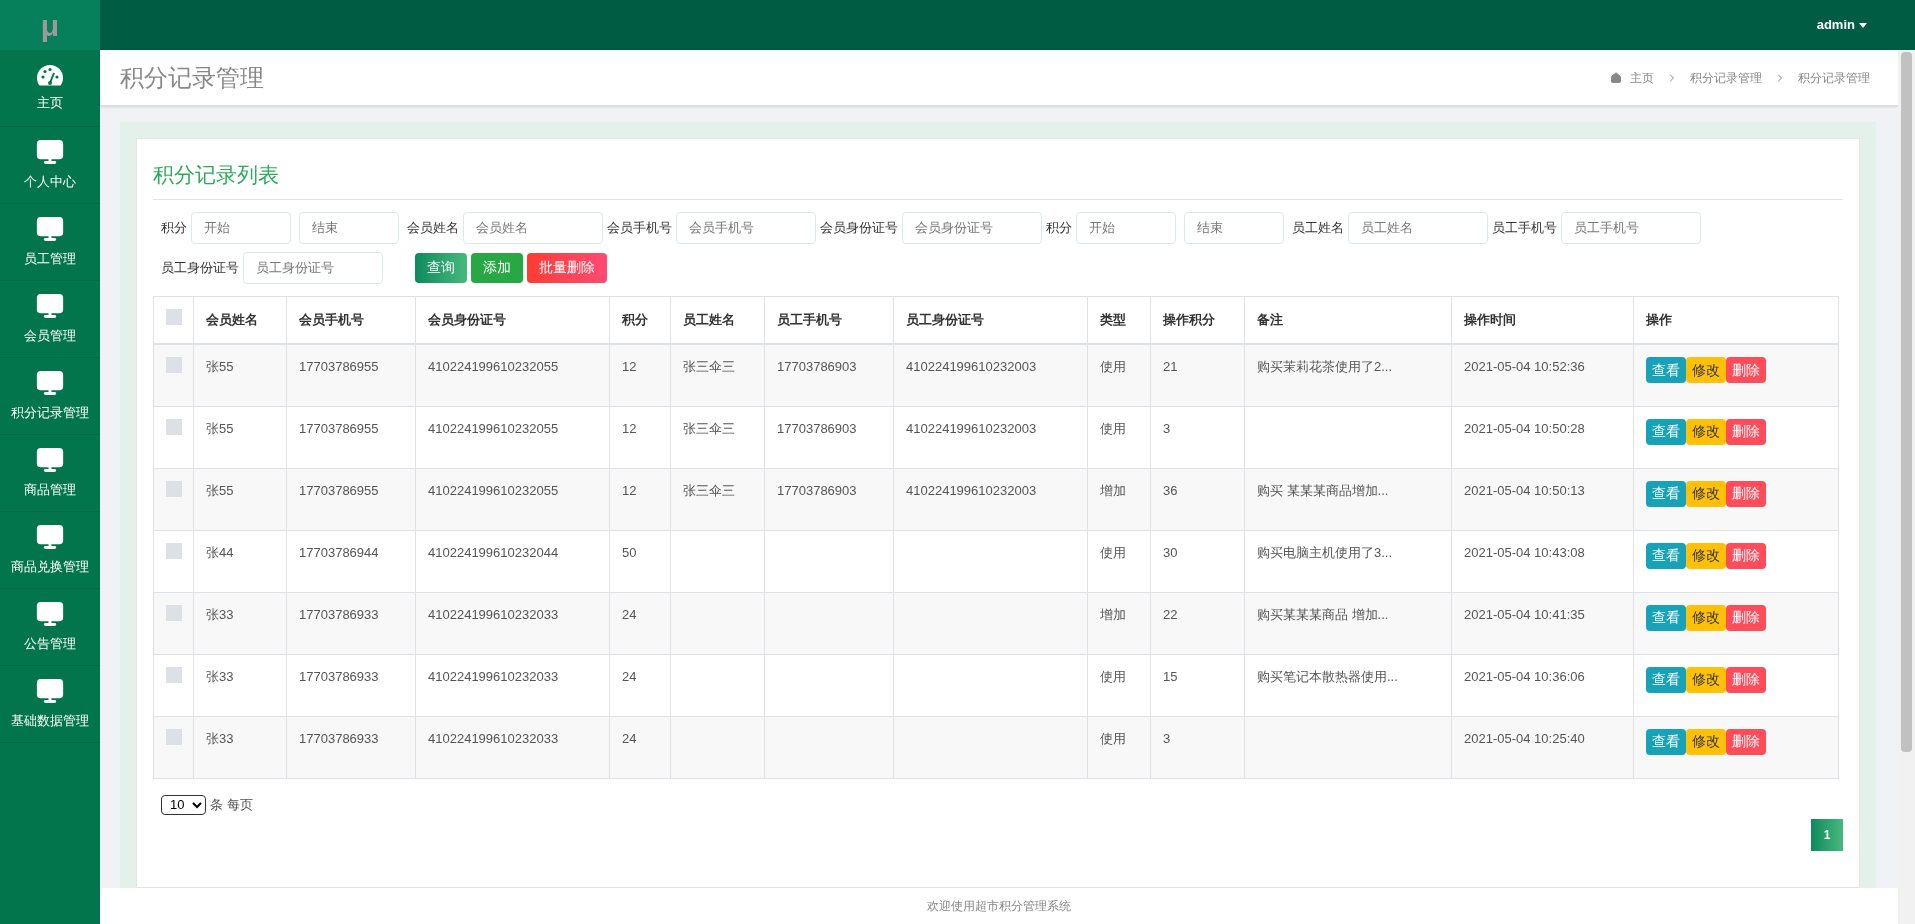 Image resolution: width=1915 pixels, height=924 pixels. What do you see at coordinates (339, 676) in the screenshot?
I see `table-cell: 17703786933` at bounding box center [339, 676].